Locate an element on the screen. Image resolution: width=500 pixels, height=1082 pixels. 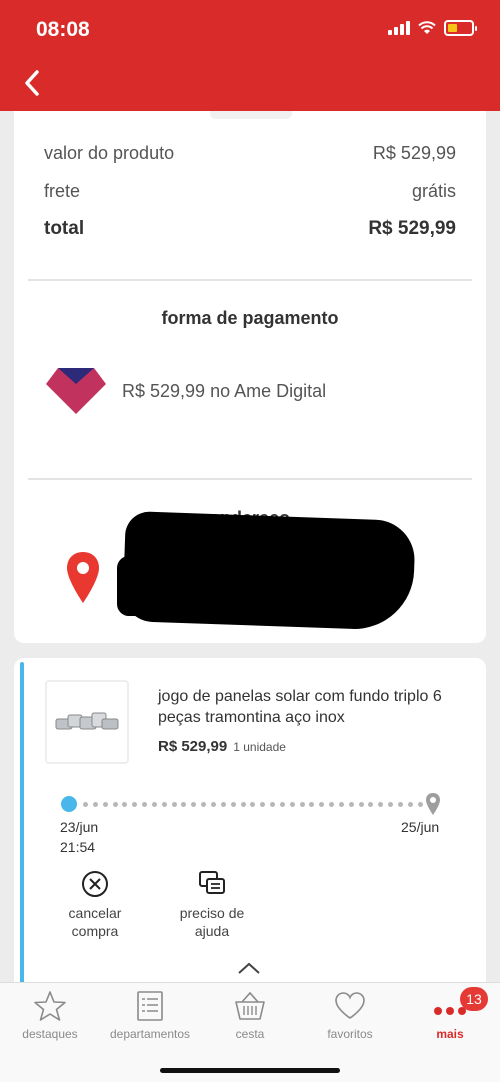
tab-departamentos: departamentos is located at coordinates (150, 1015).